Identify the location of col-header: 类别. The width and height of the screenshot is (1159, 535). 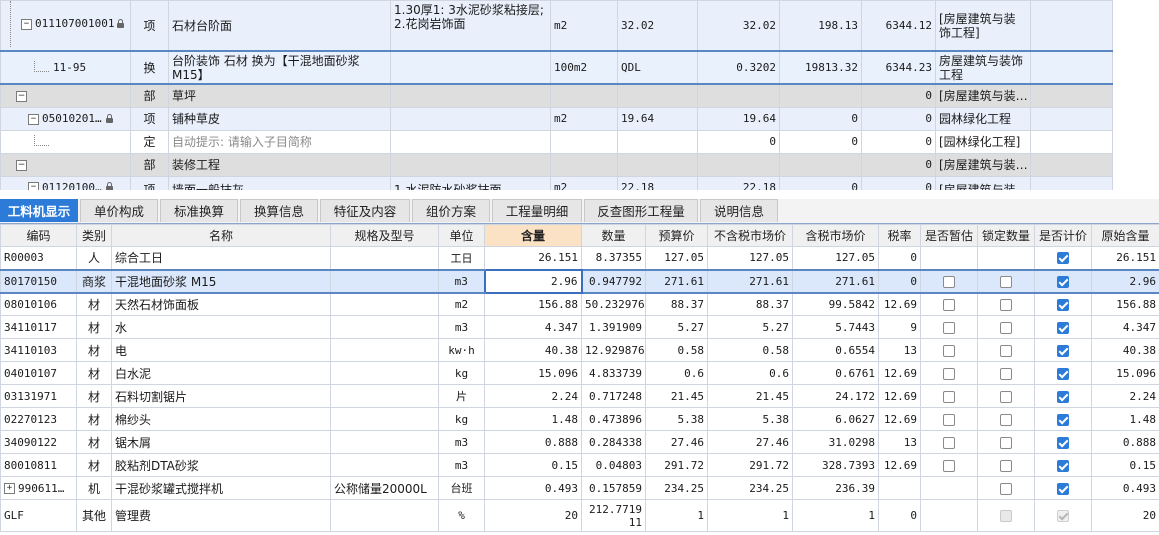
(94, 235).